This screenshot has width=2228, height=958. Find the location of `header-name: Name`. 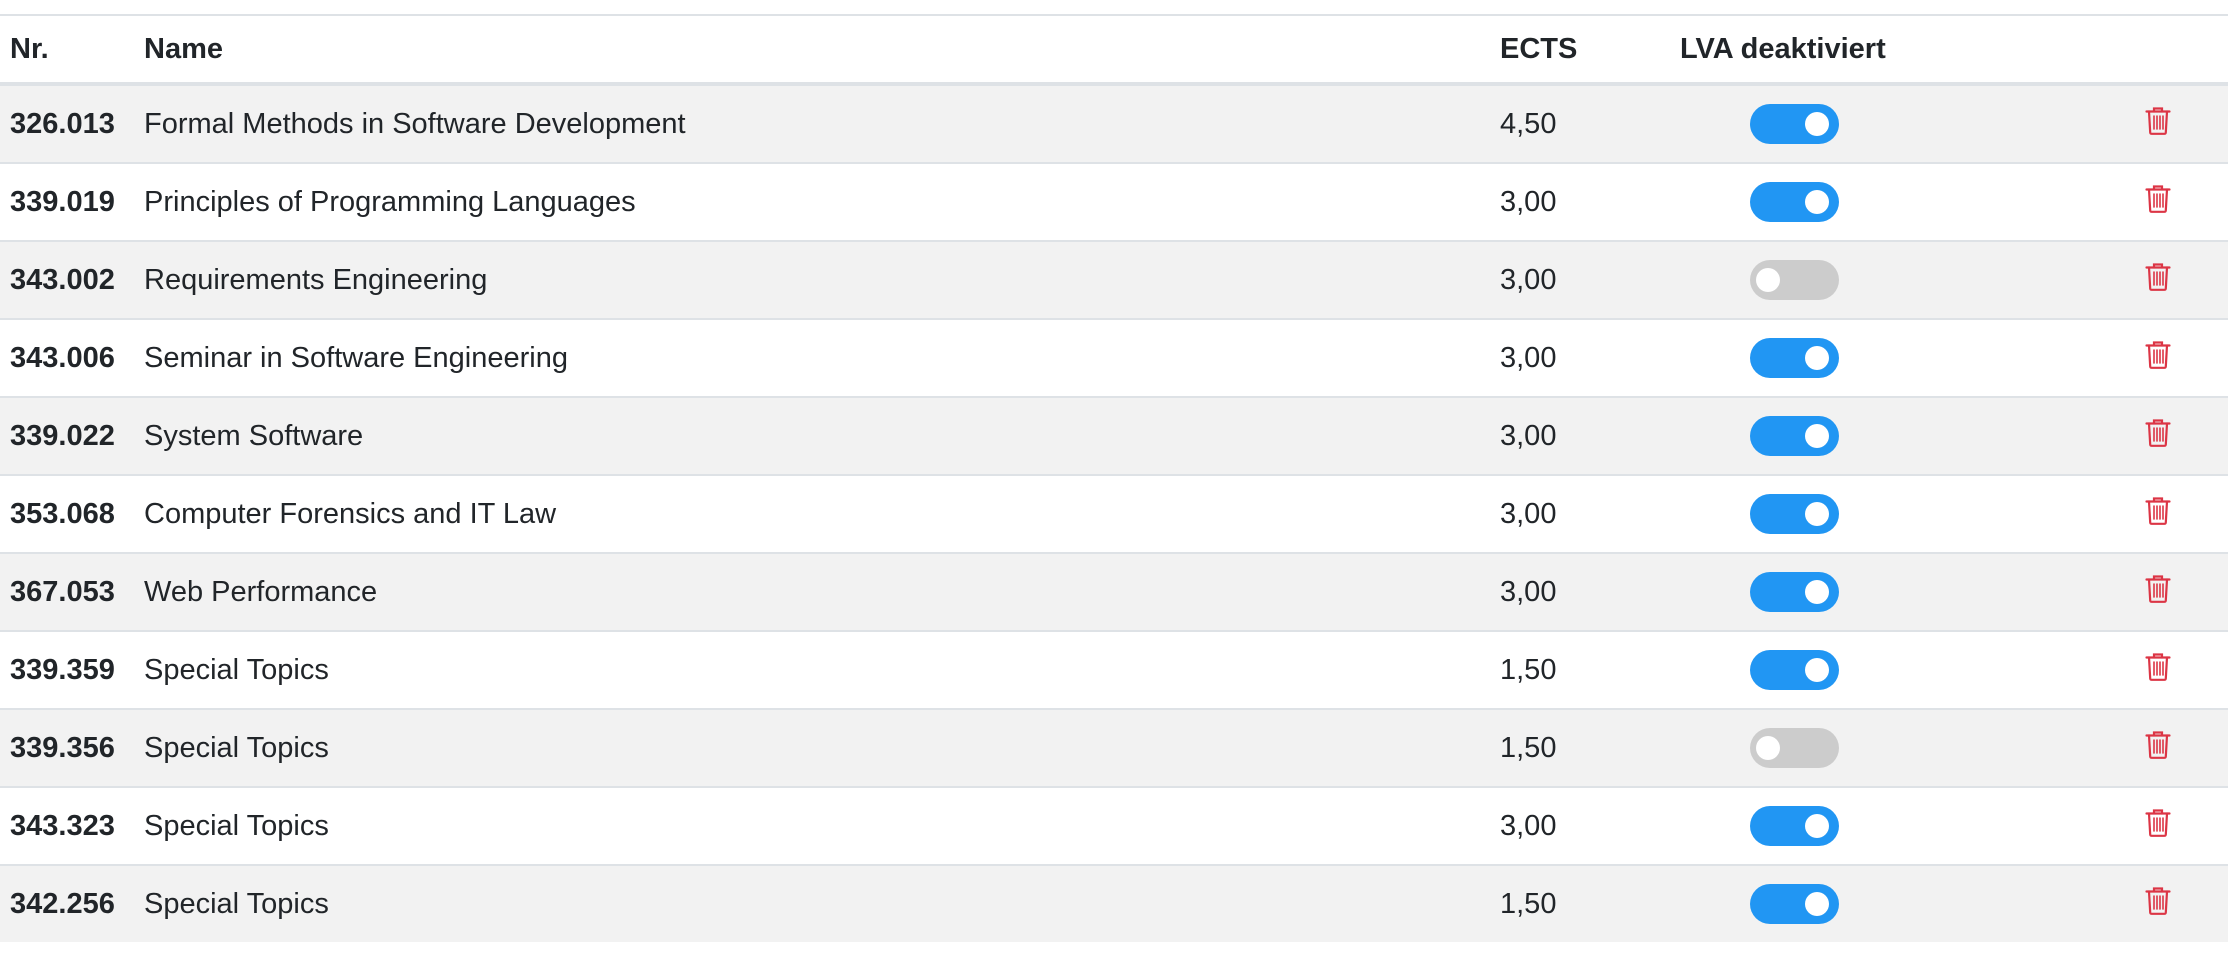

header-name: Name is located at coordinates (822, 50).